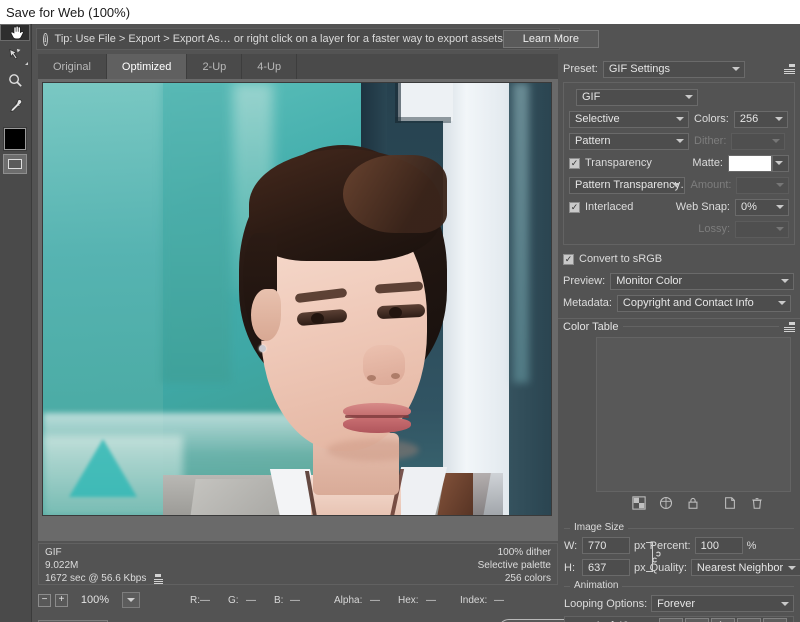 Image resolution: width=800 pixels, height=622 pixels. I want to click on tab-optimized: Optimized, so click(147, 66).